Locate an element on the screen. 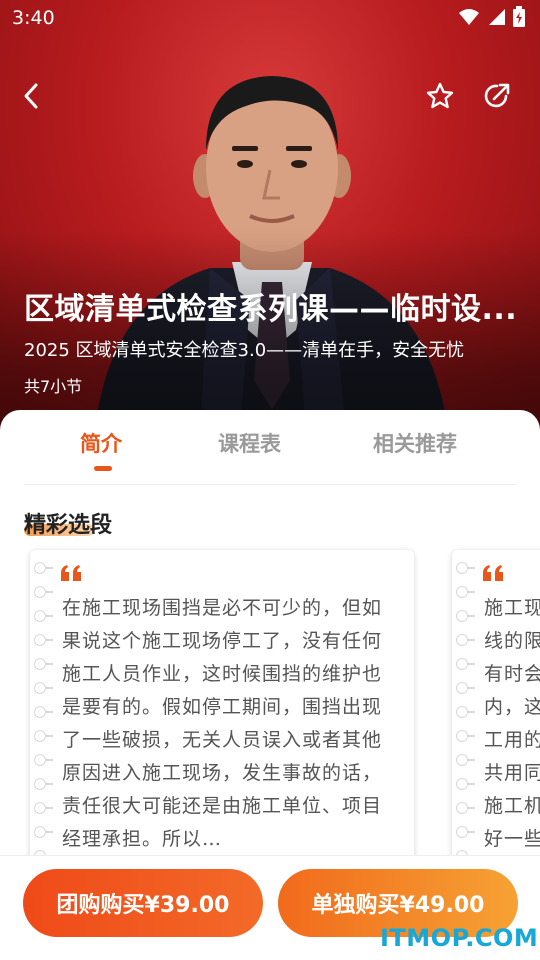  wifi-icon is located at coordinates (469, 17).